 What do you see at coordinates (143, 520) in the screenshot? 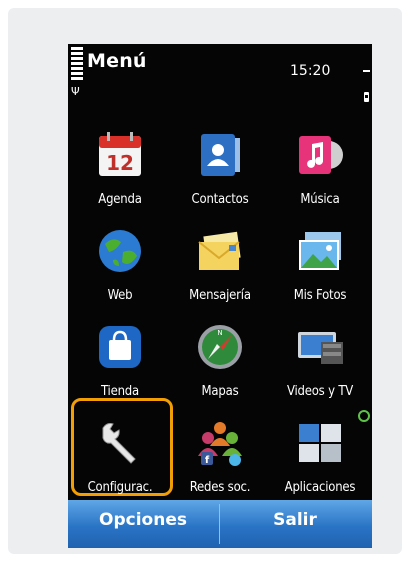
I see `options-softkey: Opciones` at bounding box center [143, 520].